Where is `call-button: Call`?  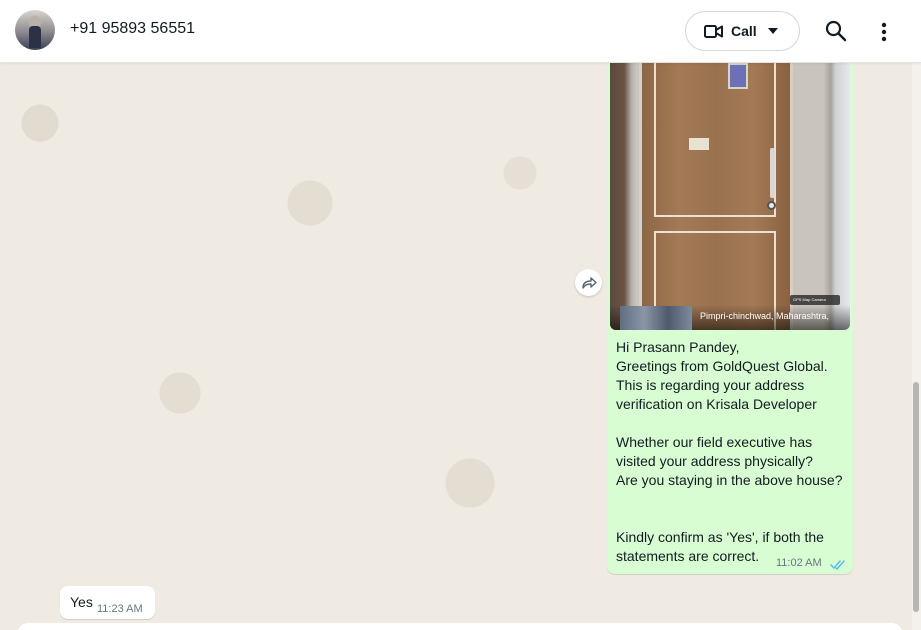 call-button: Call is located at coordinates (742, 31).